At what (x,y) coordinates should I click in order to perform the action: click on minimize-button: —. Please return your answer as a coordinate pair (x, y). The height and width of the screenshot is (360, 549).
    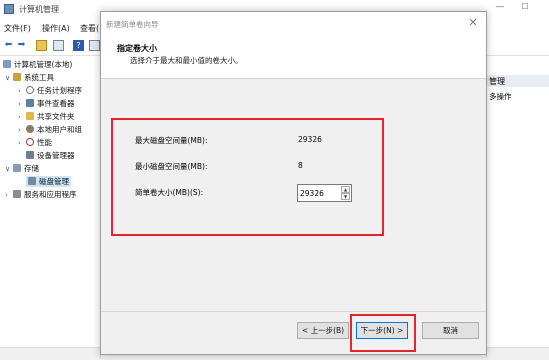
    Looking at the image, I should click on (500, 8).